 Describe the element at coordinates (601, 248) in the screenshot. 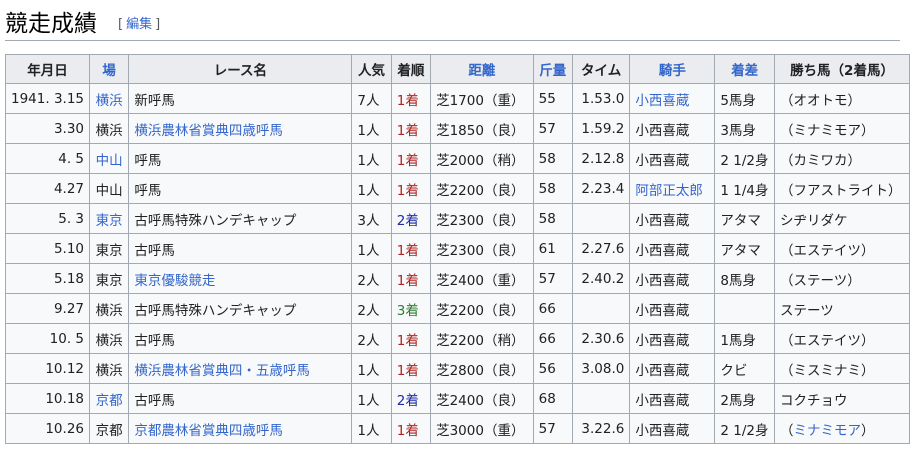

I see `time-cell: 2.27.6` at that location.